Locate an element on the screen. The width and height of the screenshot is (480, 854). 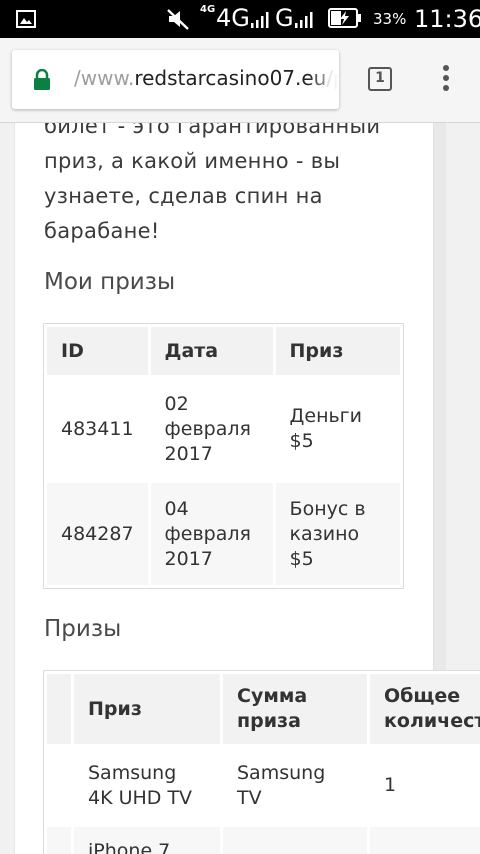
intro-line: приз, а какой именно - вы is located at coordinates (192, 161).